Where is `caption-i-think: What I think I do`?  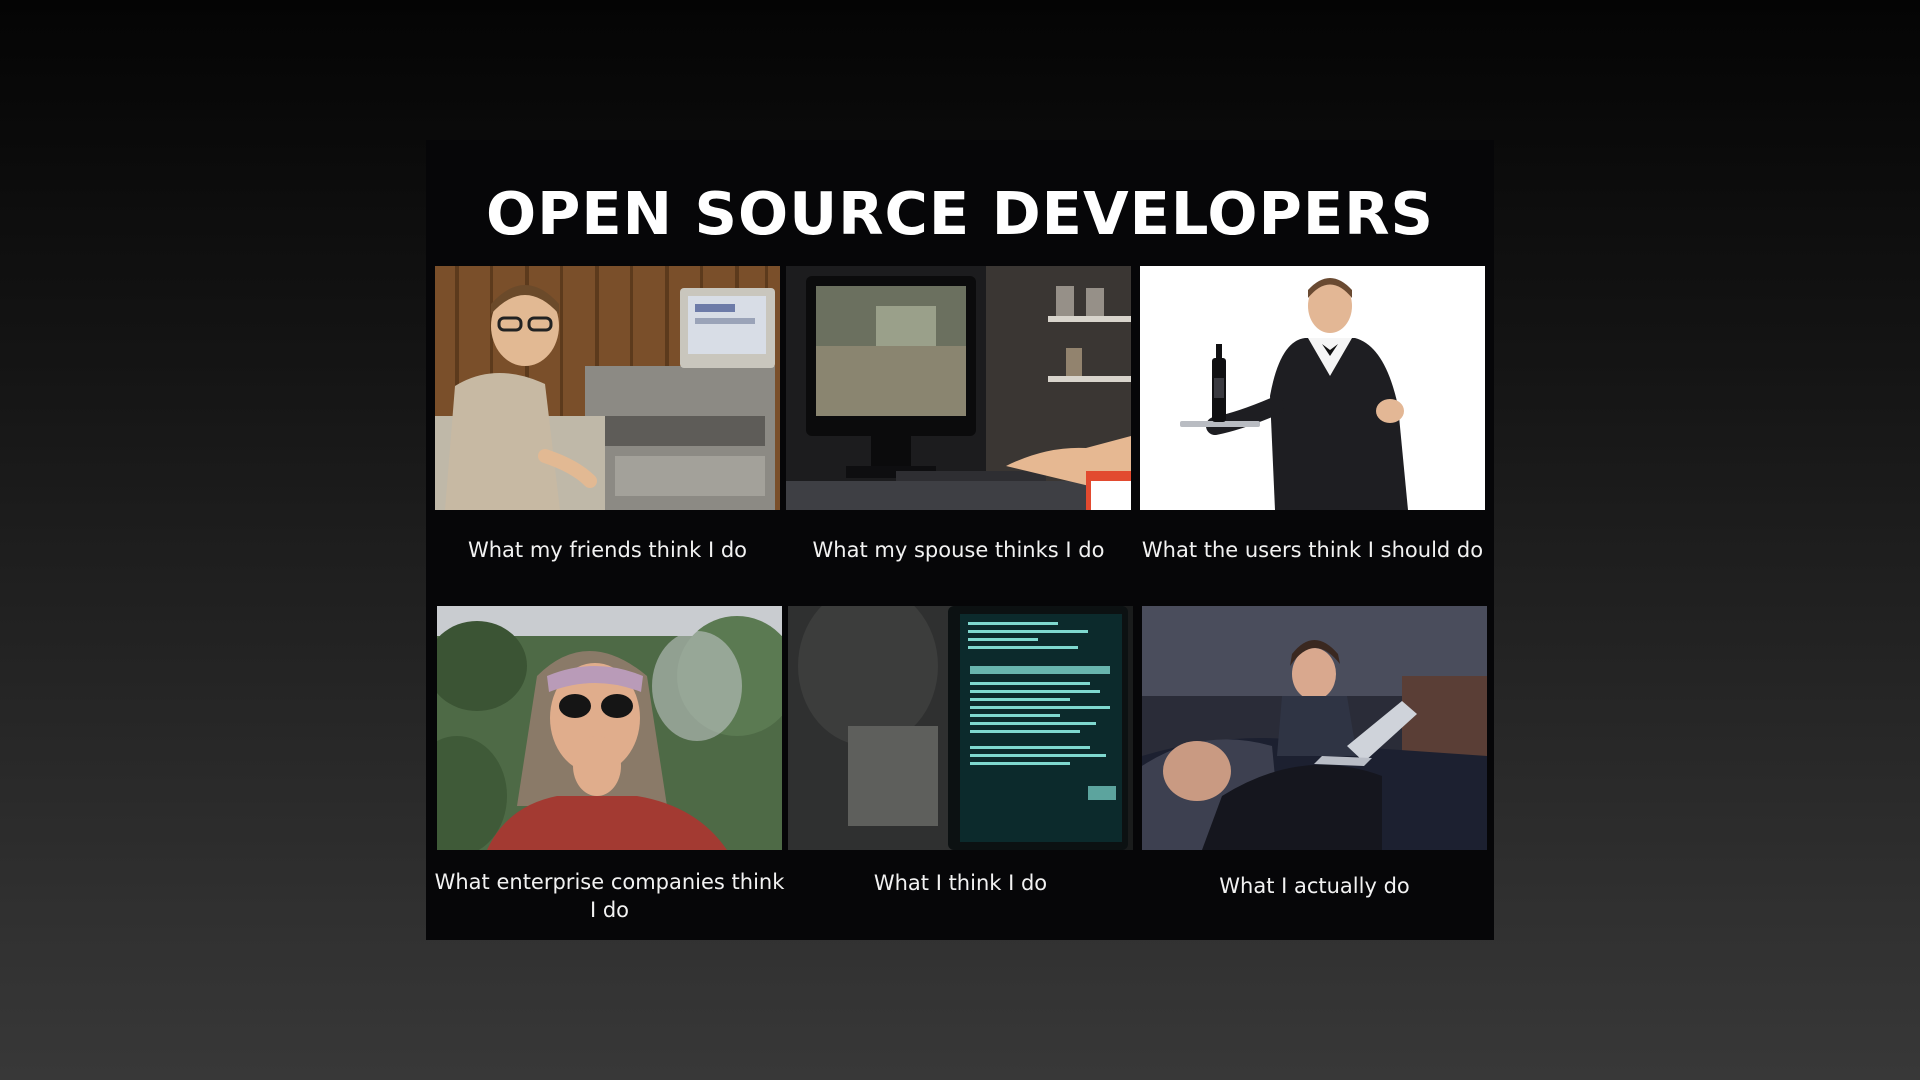
caption-i-think: What I think I do is located at coordinates (960, 883).